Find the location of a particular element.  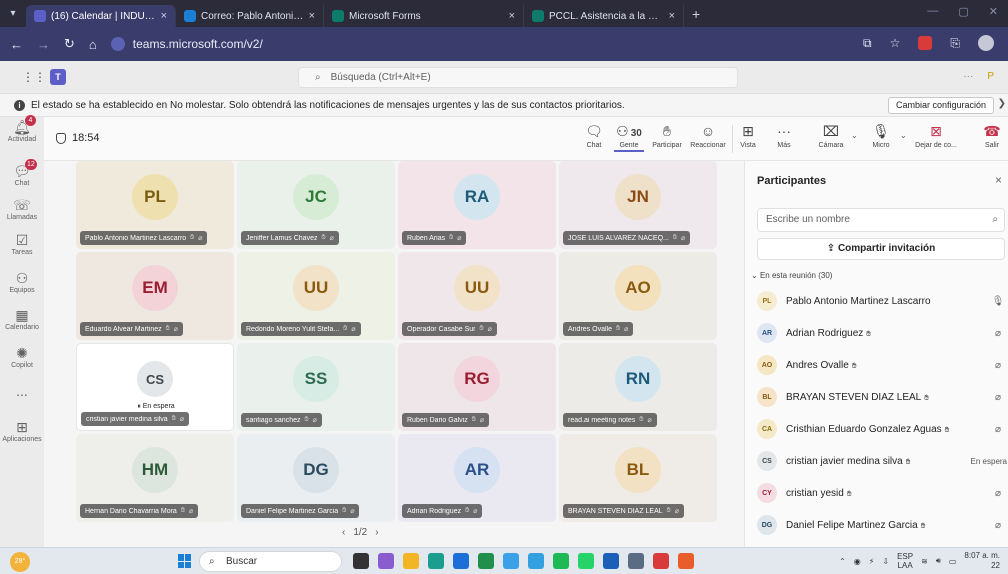

site-info-icon is located at coordinates (117, 44).